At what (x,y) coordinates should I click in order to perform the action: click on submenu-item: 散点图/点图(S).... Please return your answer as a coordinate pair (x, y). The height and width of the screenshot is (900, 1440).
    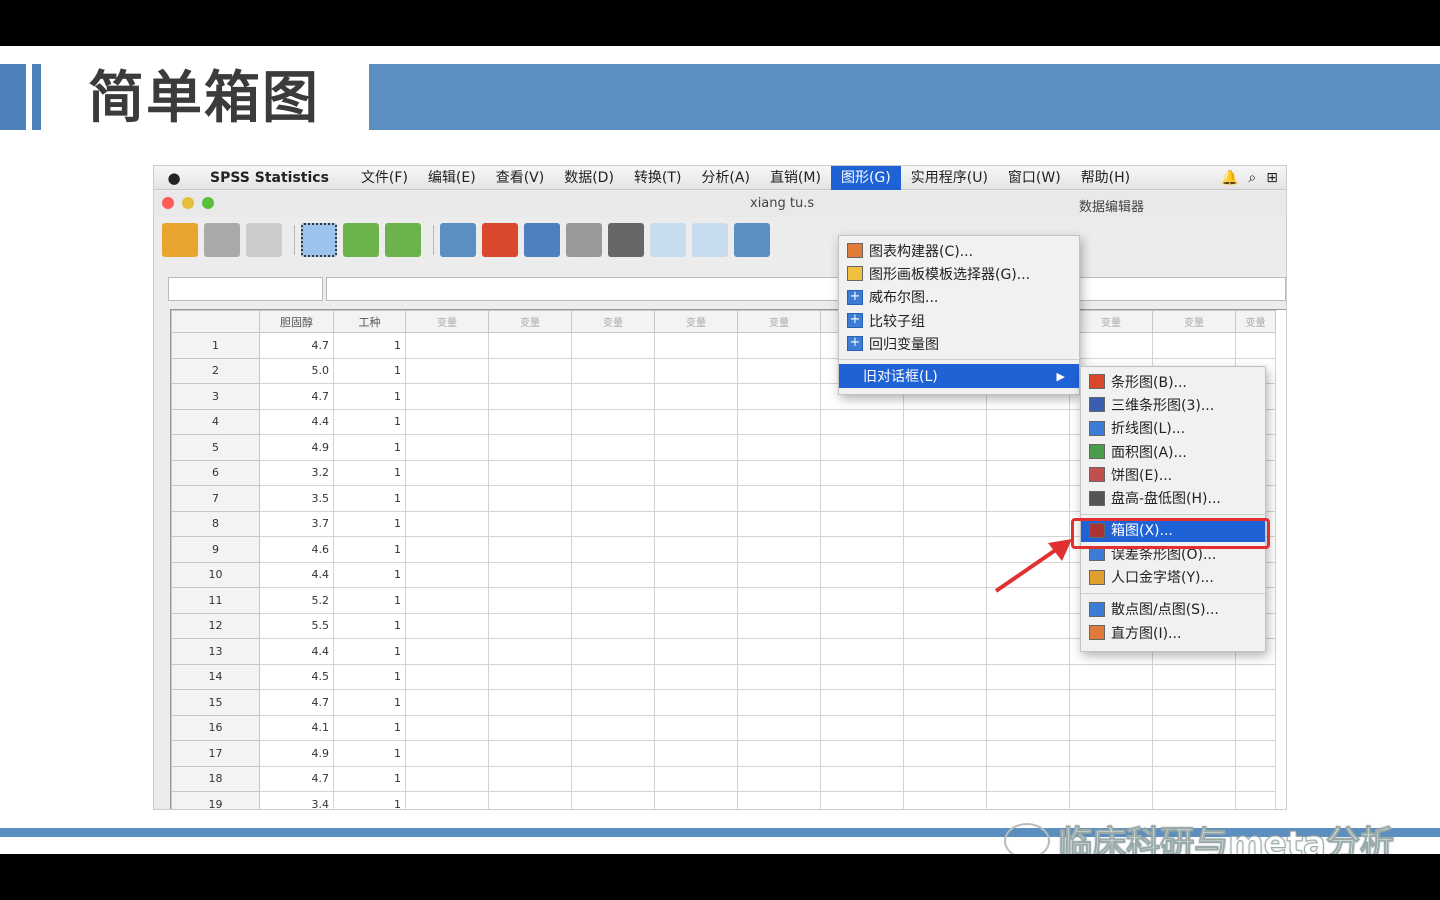
    Looking at the image, I should click on (1173, 609).